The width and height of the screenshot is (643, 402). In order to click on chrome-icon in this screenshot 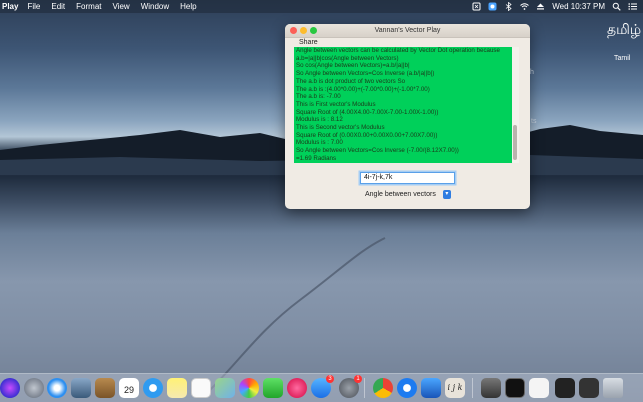, I will do `click(383, 388)`.